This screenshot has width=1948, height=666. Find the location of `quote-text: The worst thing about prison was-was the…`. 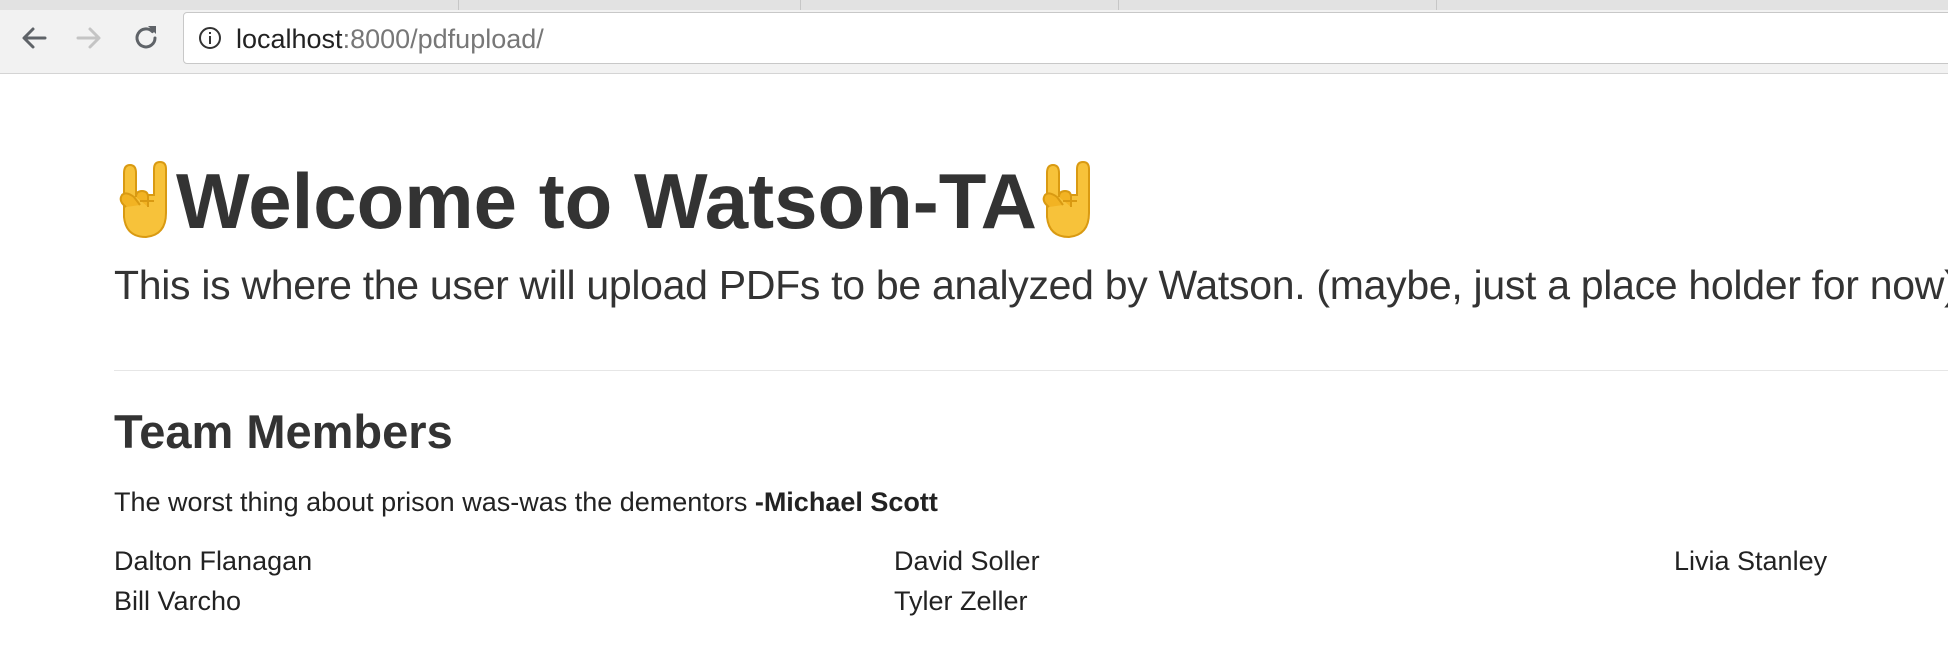

quote-text: The worst thing about prison was-was the… is located at coordinates (434, 502).